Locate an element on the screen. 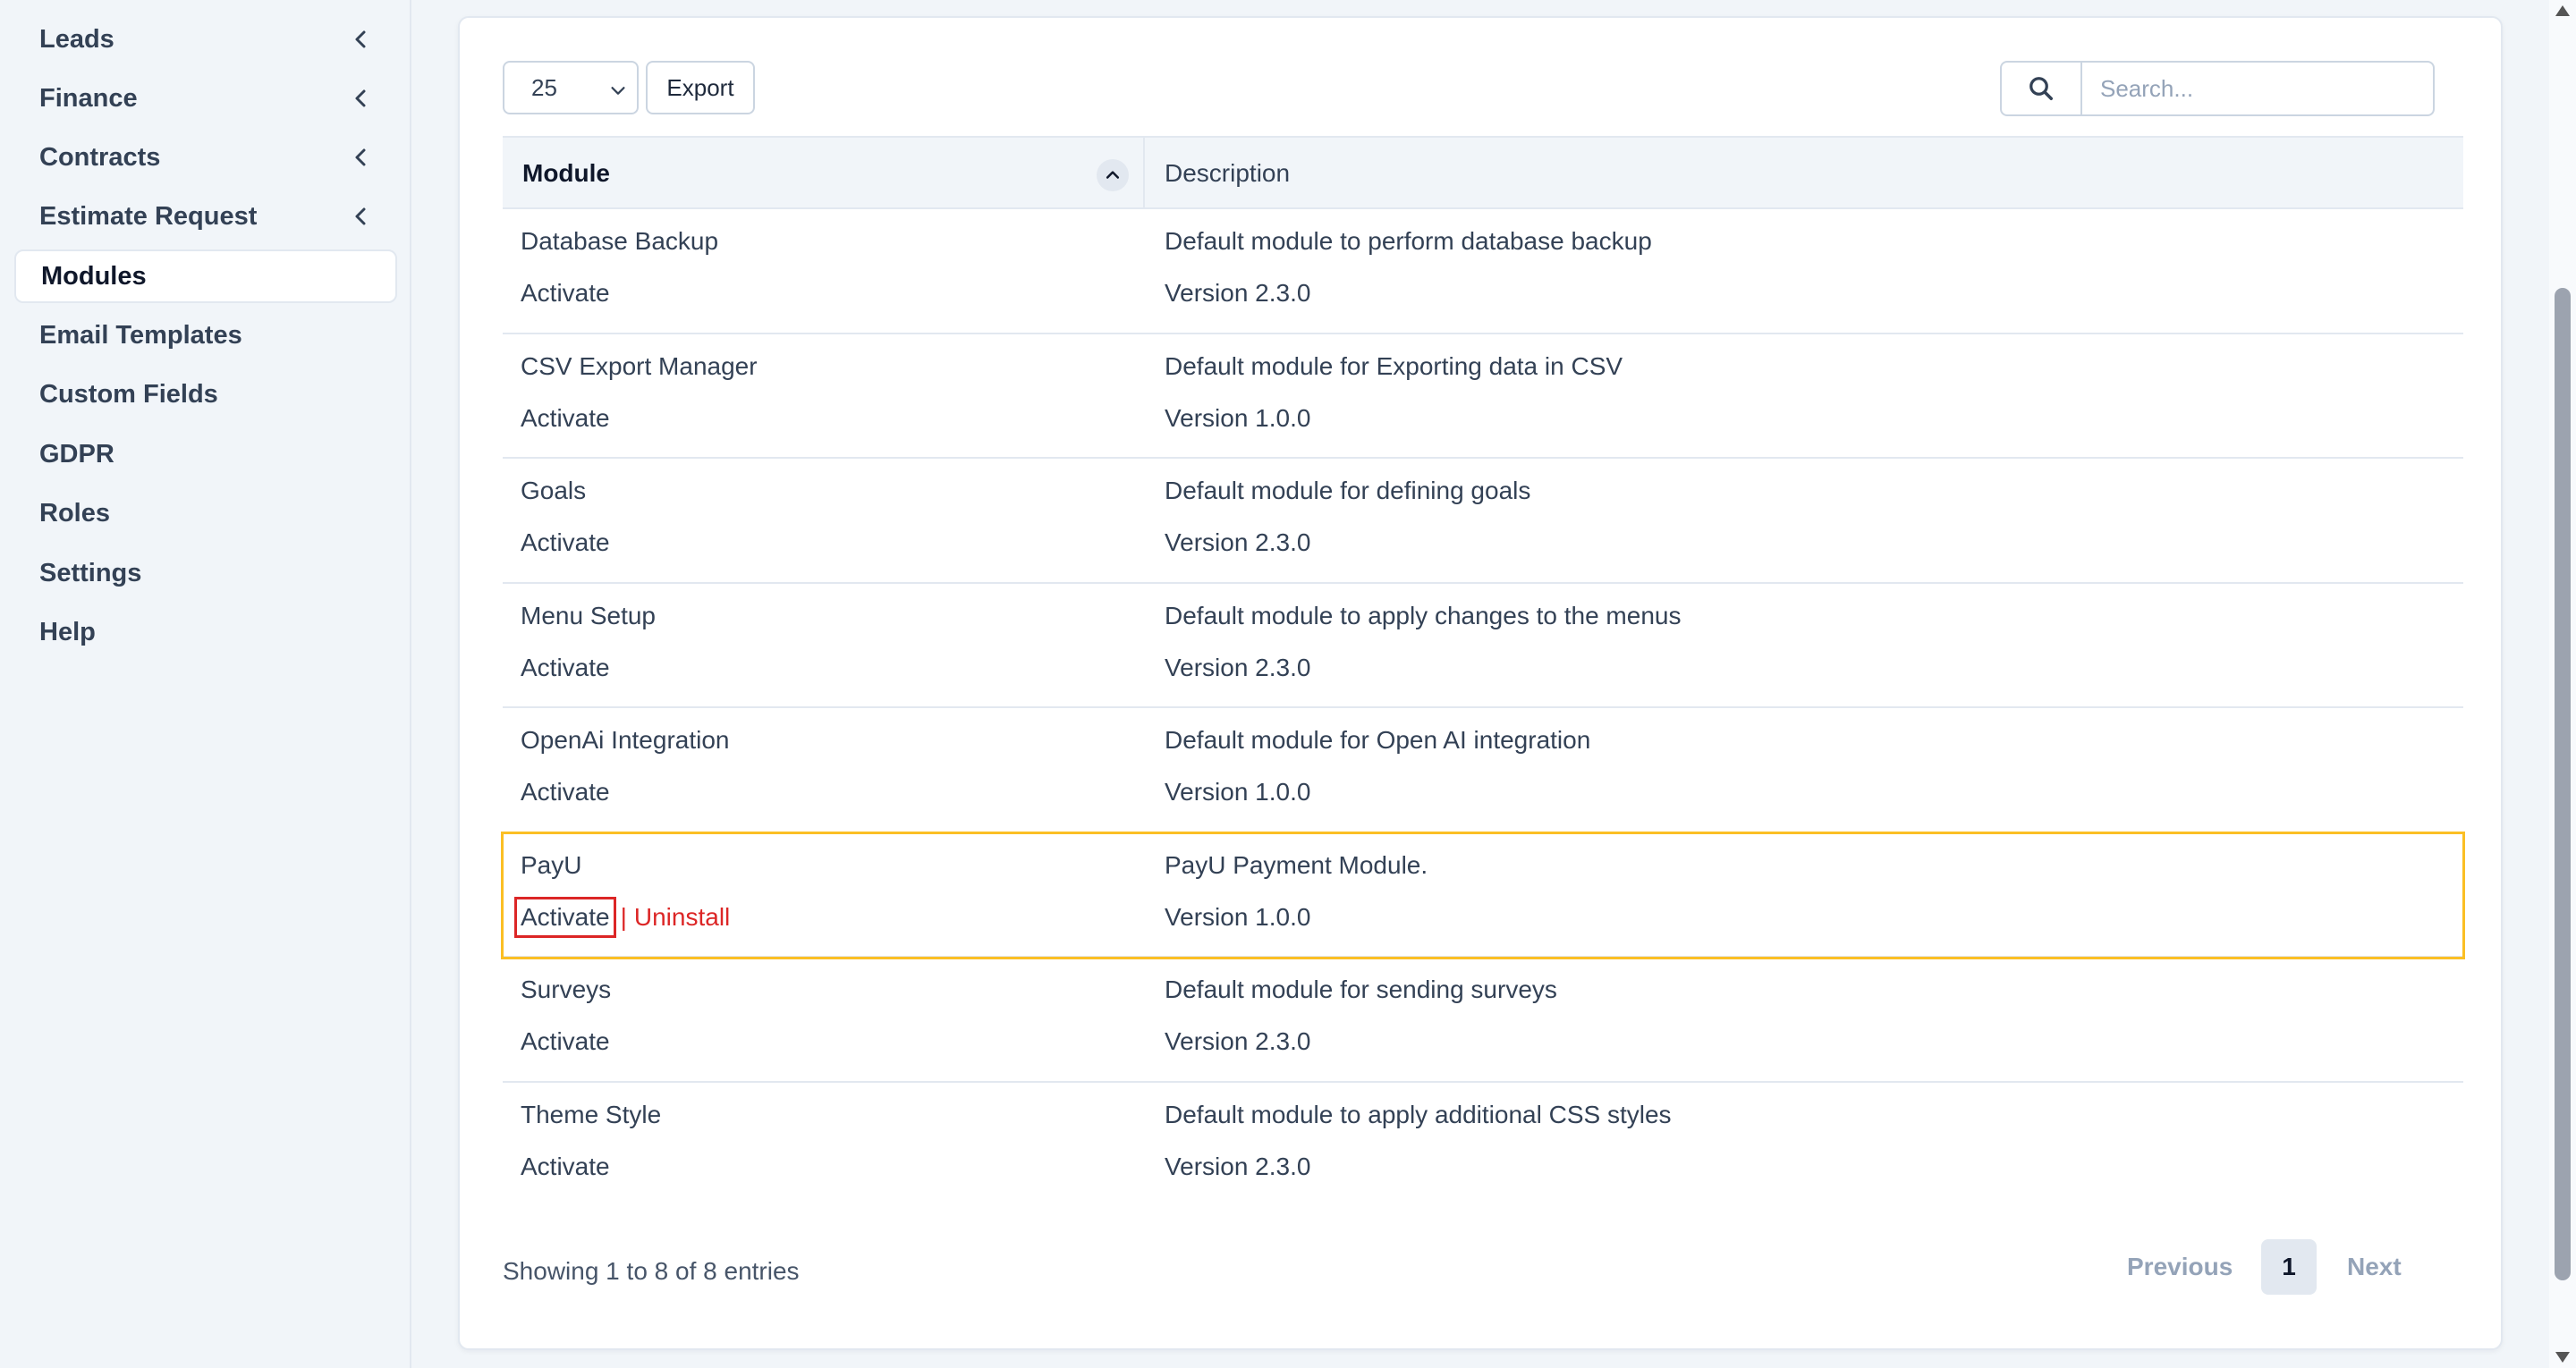  search-box is located at coordinates (2217, 88).